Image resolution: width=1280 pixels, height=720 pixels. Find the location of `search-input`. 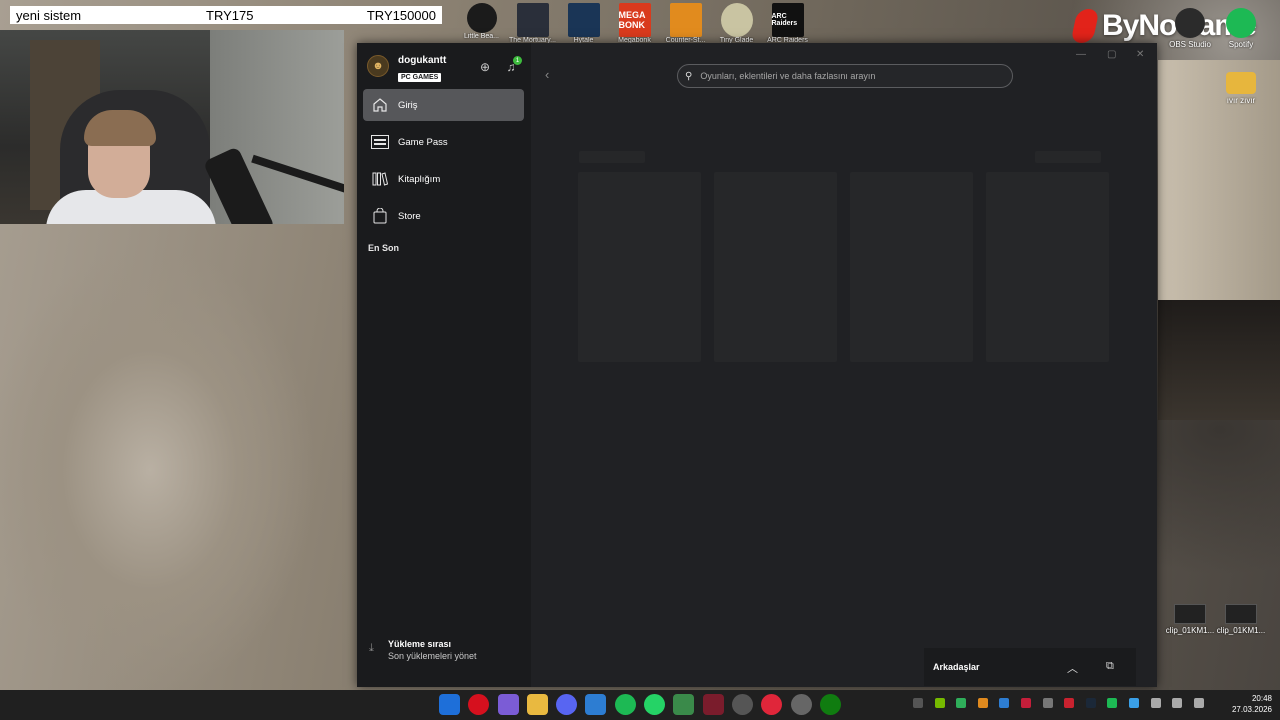

search-input is located at coordinates (845, 76).